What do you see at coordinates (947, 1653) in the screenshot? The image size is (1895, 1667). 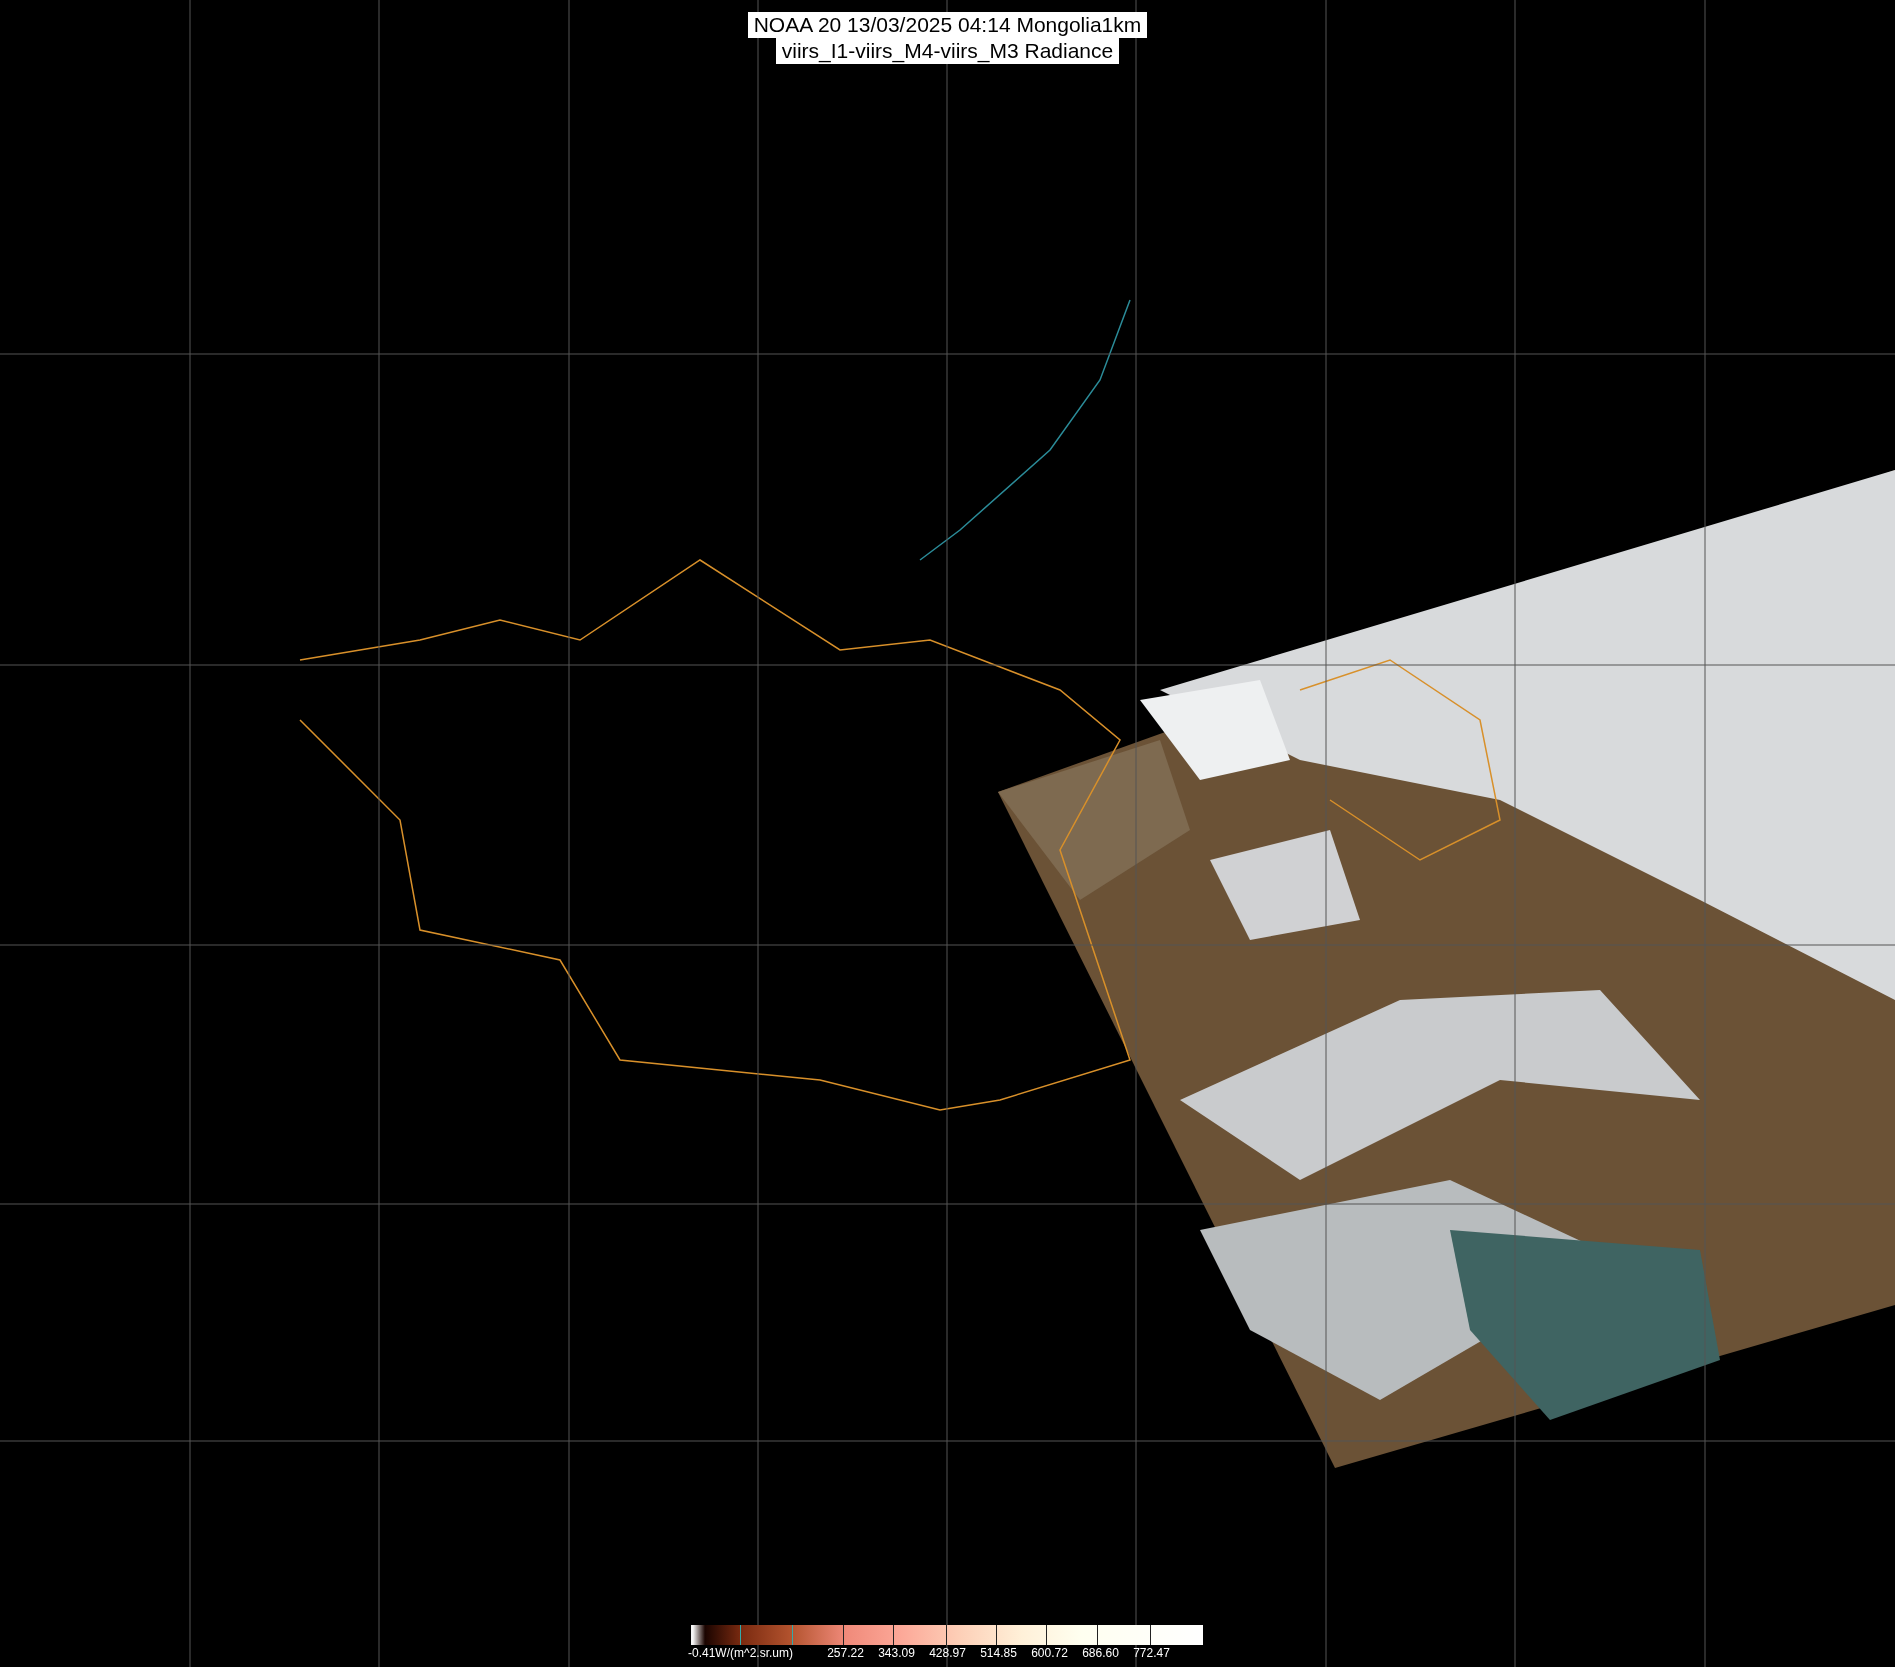 I see `colorbar-label: 428.97` at bounding box center [947, 1653].